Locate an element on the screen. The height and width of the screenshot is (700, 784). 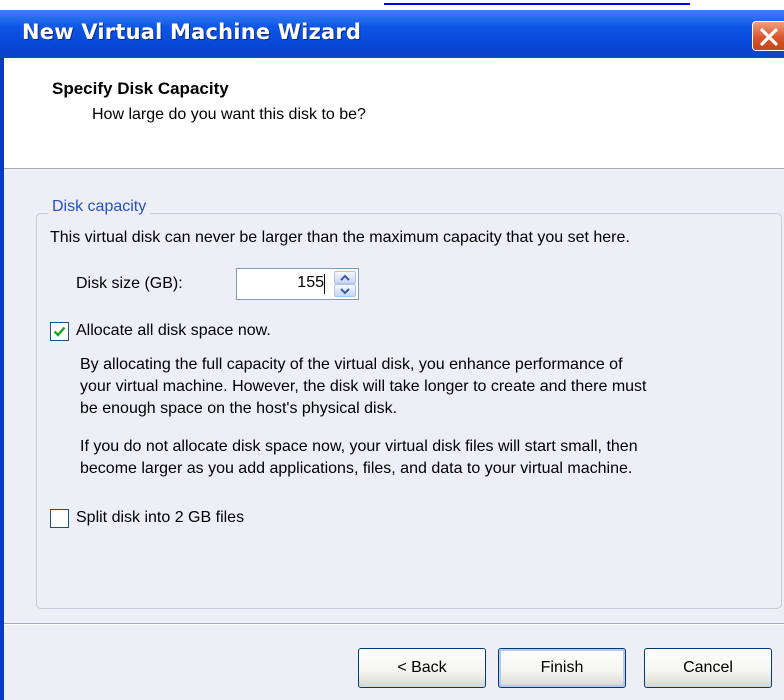
split-checkbox is located at coordinates (59, 518).